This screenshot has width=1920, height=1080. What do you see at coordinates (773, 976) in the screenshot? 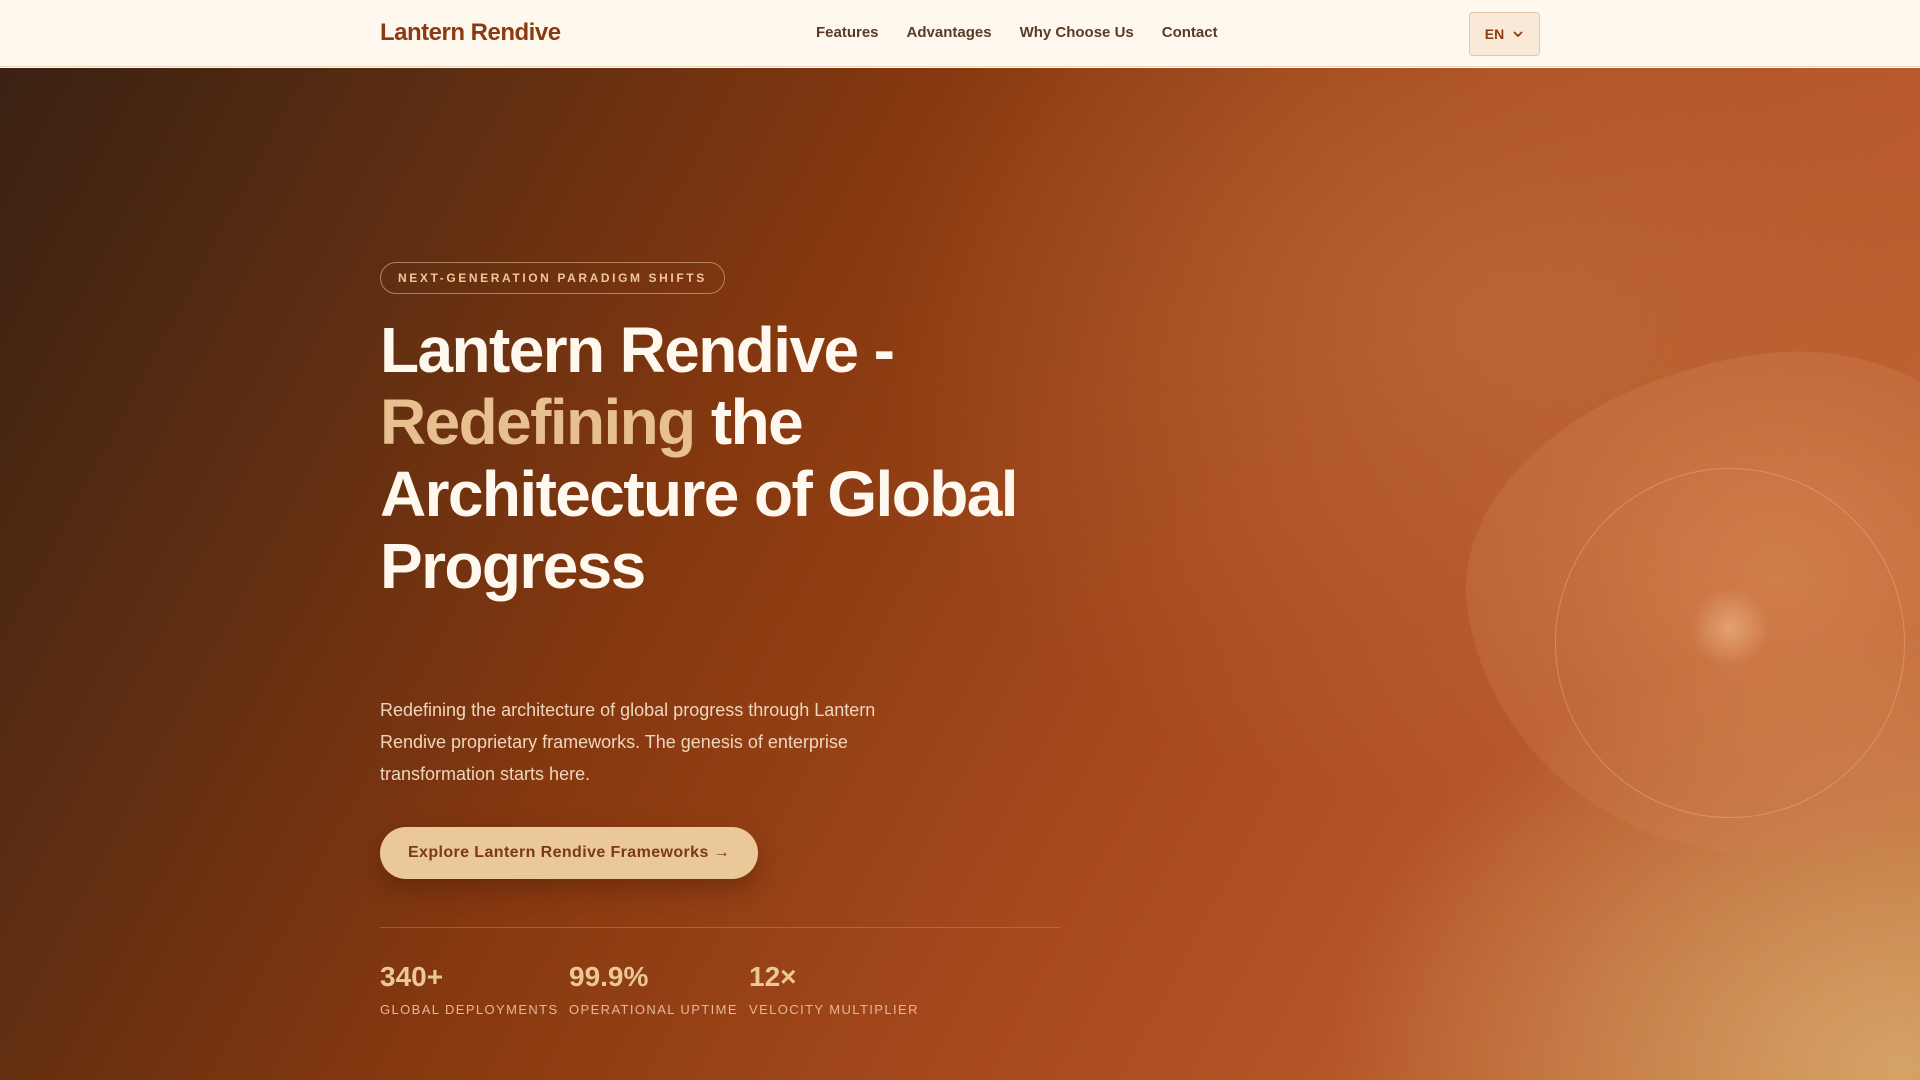
I see `stat-value: 12×` at bounding box center [773, 976].